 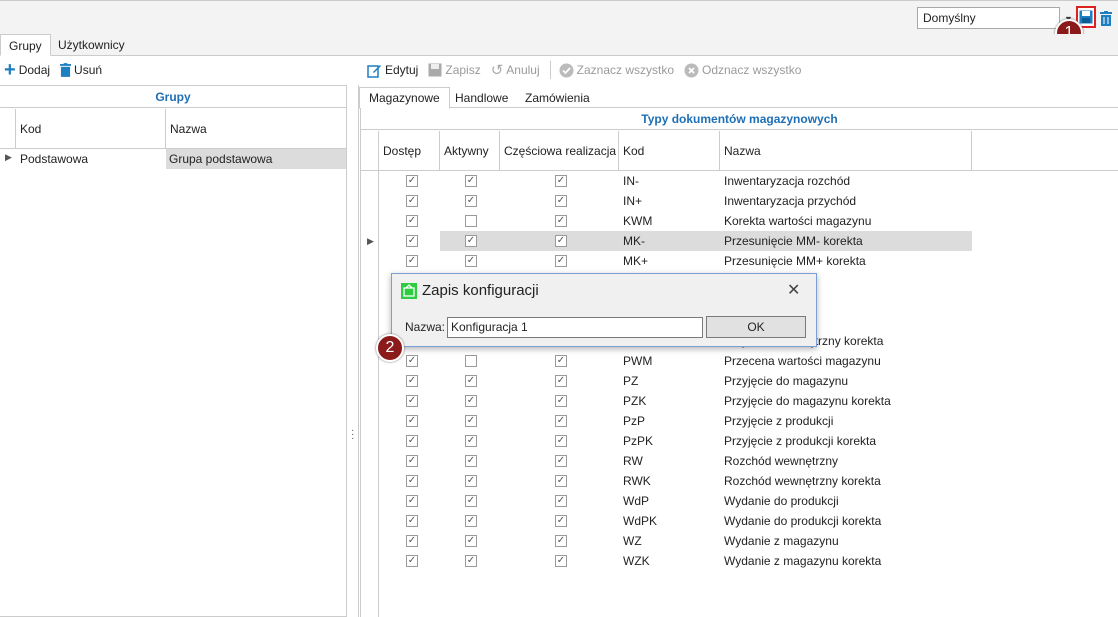 What do you see at coordinates (739, 119) in the screenshot?
I see `doc-grid-title: Typy dokumentów magazynowych` at bounding box center [739, 119].